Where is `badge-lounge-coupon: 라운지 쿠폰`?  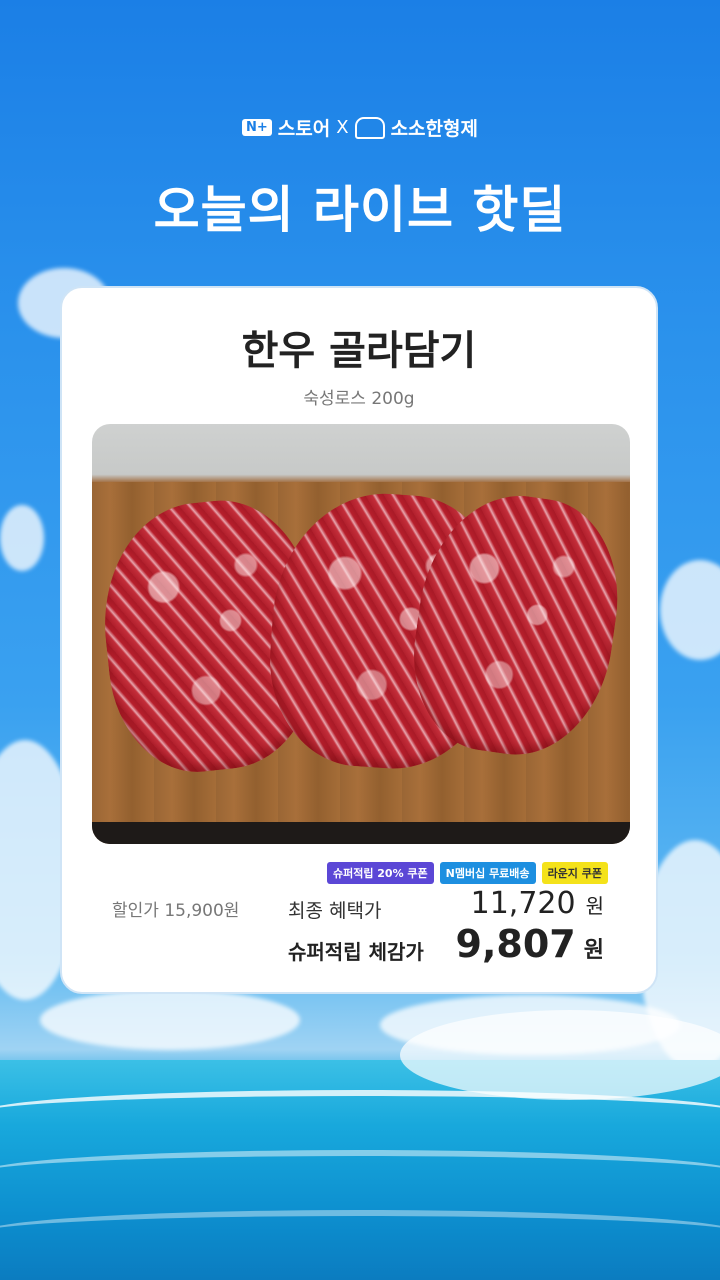
badge-lounge-coupon: 라운지 쿠폰 is located at coordinates (574, 873).